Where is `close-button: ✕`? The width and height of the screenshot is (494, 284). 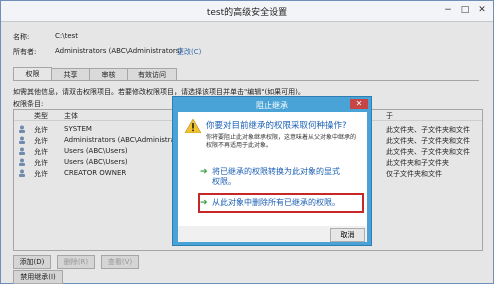
close-button: ✕ is located at coordinates (482, 10).